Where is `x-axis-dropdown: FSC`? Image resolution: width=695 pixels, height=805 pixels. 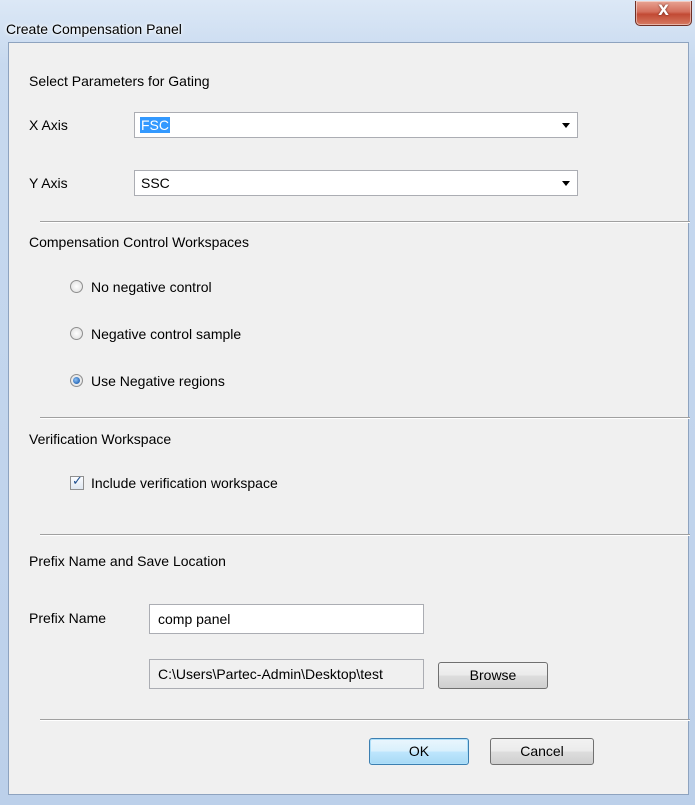 x-axis-dropdown: FSC is located at coordinates (356, 125).